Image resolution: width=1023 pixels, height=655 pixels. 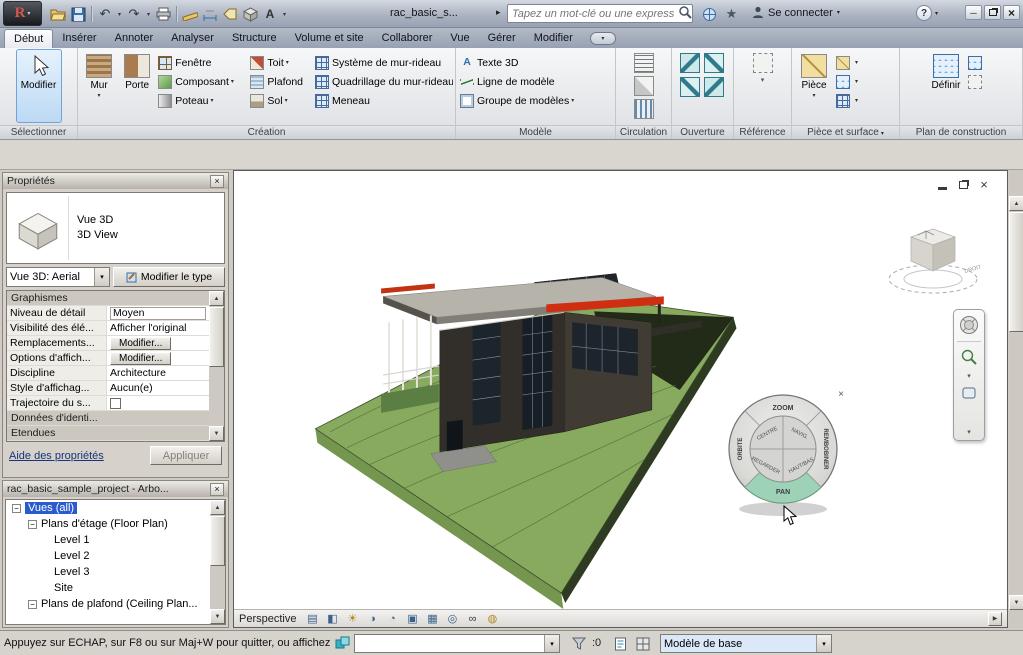 What do you see at coordinates (58, 14) in the screenshot?
I see `open-icon` at bounding box center [58, 14].